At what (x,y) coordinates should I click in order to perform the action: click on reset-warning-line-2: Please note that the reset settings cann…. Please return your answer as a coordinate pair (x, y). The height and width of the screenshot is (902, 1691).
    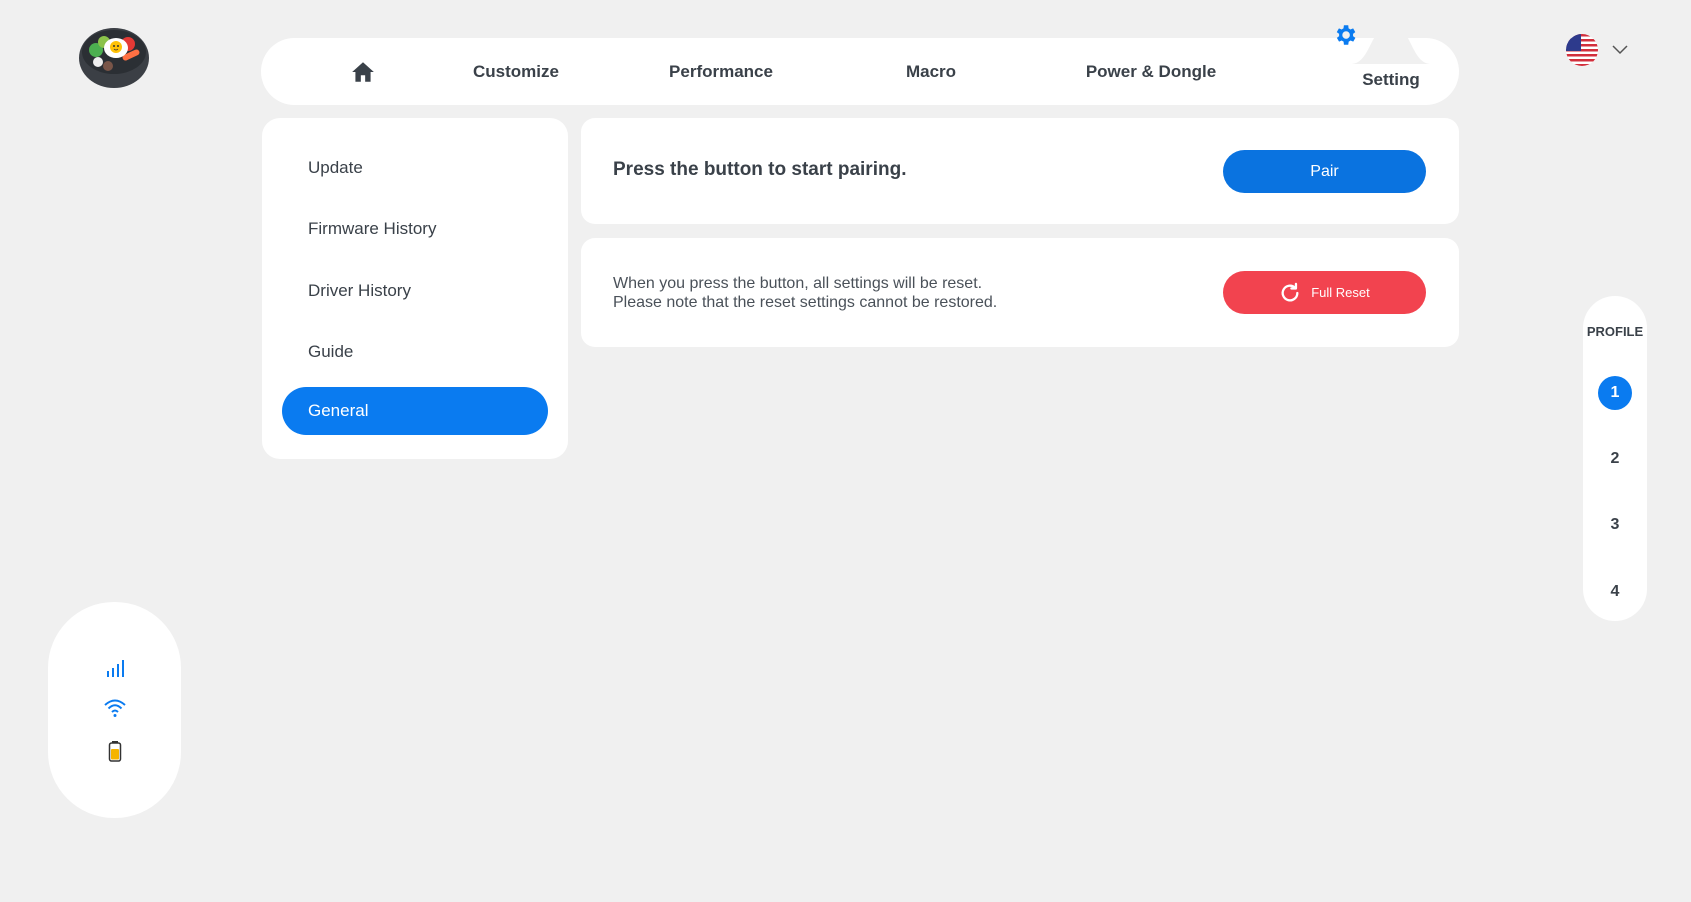
    Looking at the image, I should click on (805, 302).